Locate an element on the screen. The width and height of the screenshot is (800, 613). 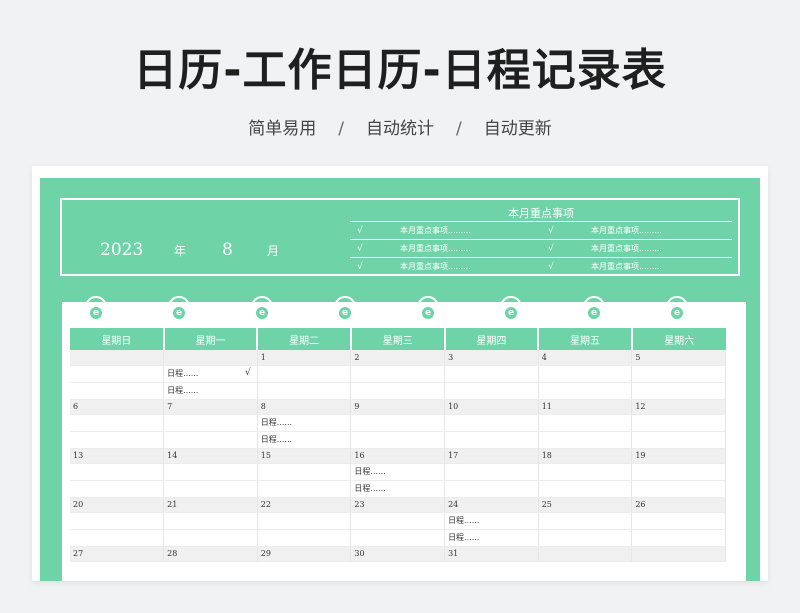
day-number: 24 is located at coordinates (491, 505).